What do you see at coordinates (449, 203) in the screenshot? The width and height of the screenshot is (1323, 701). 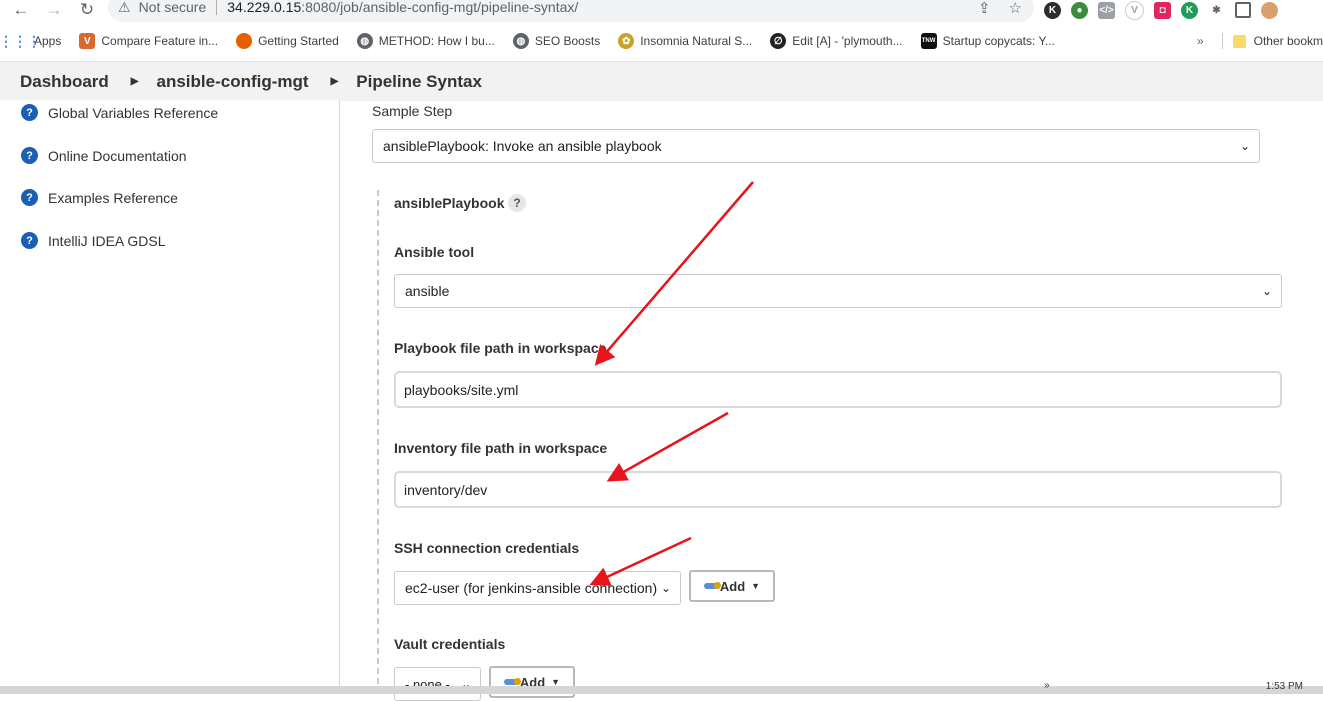 I see `section-title: ansiblePlaybook` at bounding box center [449, 203].